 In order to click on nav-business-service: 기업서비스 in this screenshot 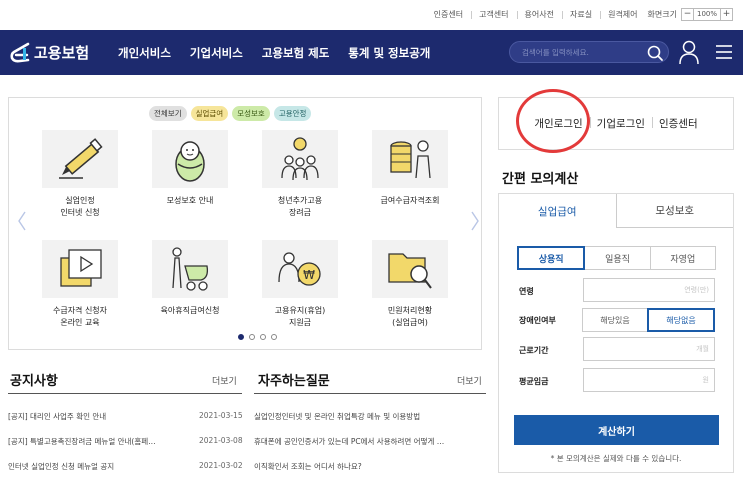, I will do `click(216, 53)`.